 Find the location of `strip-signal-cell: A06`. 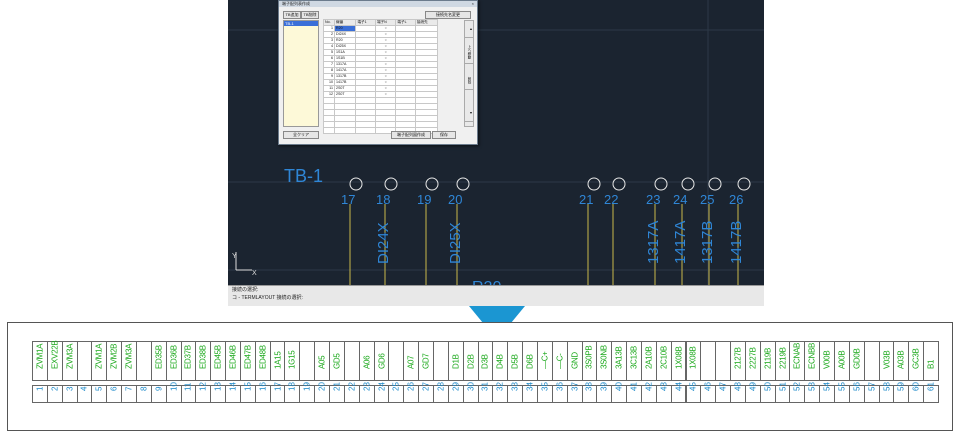

strip-signal-cell: A06 is located at coordinates (366, 361).